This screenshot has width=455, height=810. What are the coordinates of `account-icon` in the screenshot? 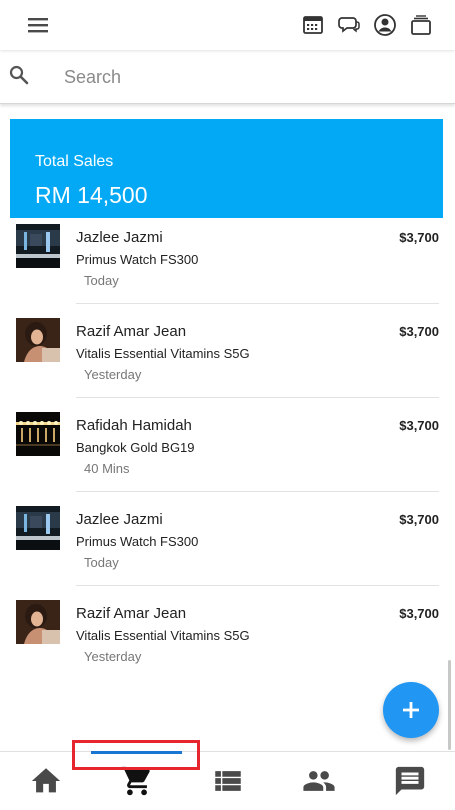 It's located at (385, 25).